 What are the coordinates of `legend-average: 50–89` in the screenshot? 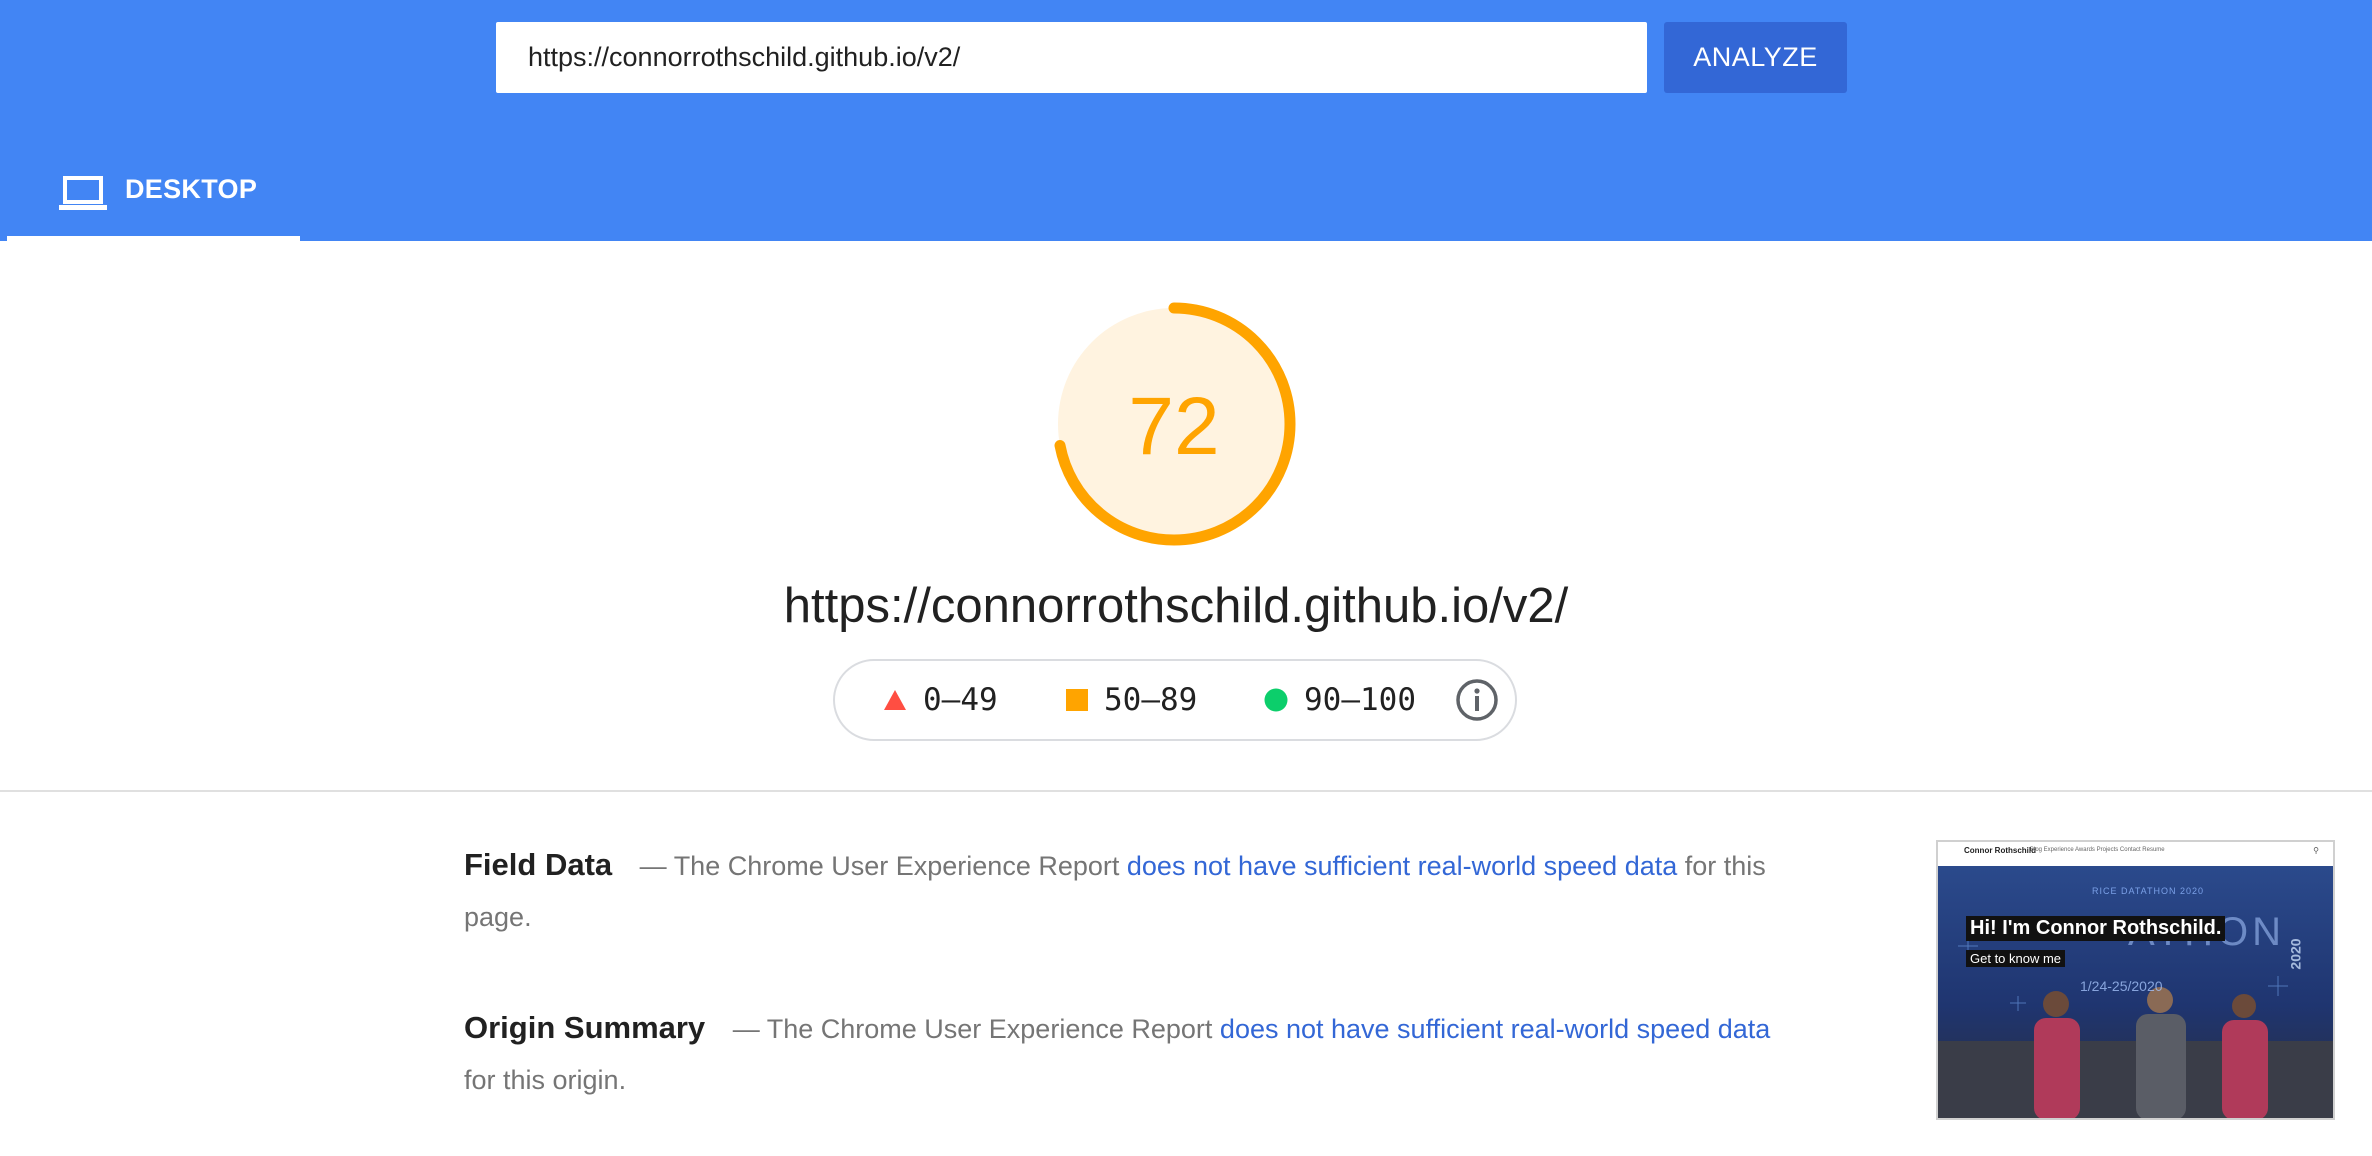 It's located at (1131, 700).